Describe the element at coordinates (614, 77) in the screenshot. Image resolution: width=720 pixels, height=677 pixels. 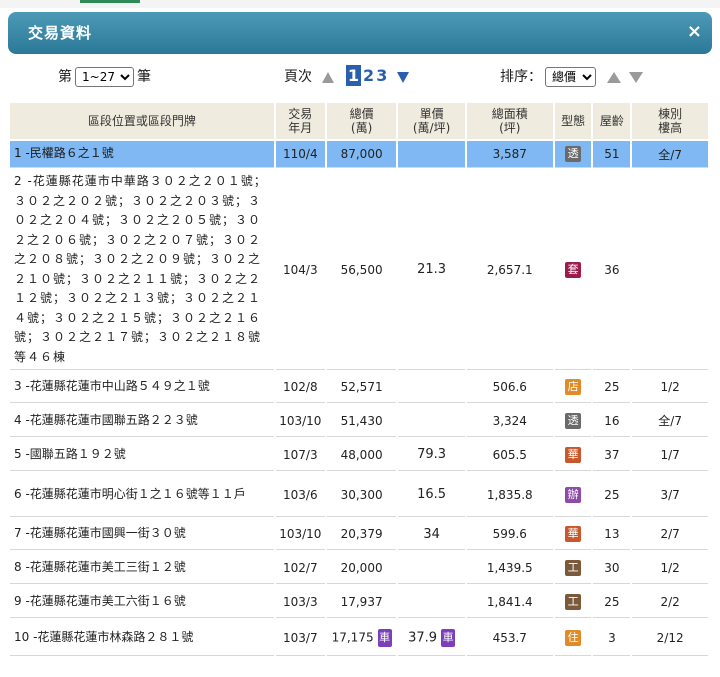
I see `sort-ascending-icon` at that location.